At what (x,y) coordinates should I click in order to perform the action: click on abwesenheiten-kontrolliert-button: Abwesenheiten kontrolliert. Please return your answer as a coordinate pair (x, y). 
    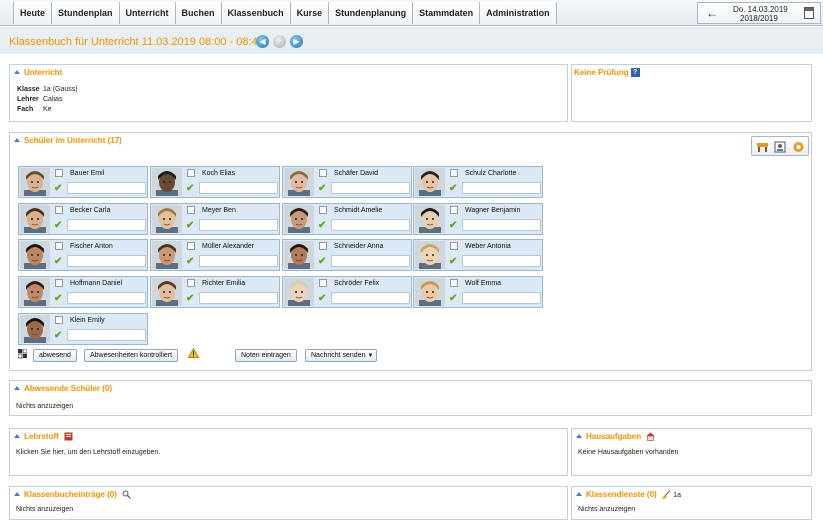
    Looking at the image, I should click on (131, 355).